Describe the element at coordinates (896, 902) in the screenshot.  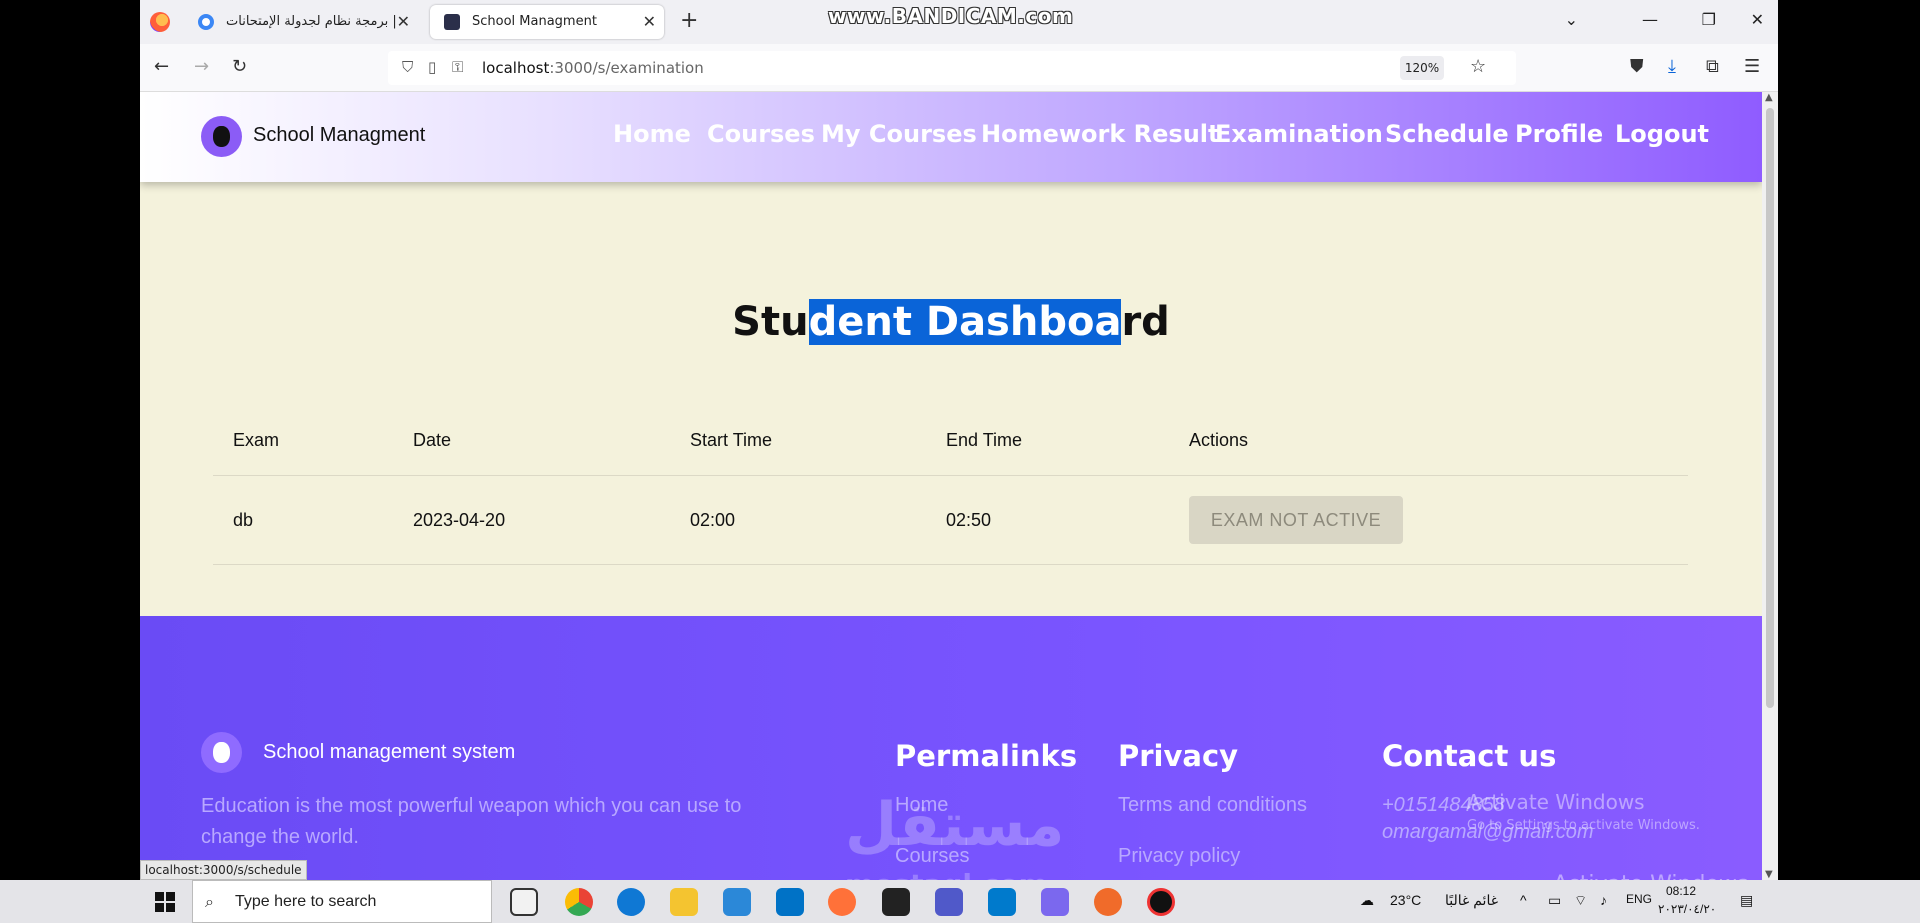
I see `terminal-icon` at that location.